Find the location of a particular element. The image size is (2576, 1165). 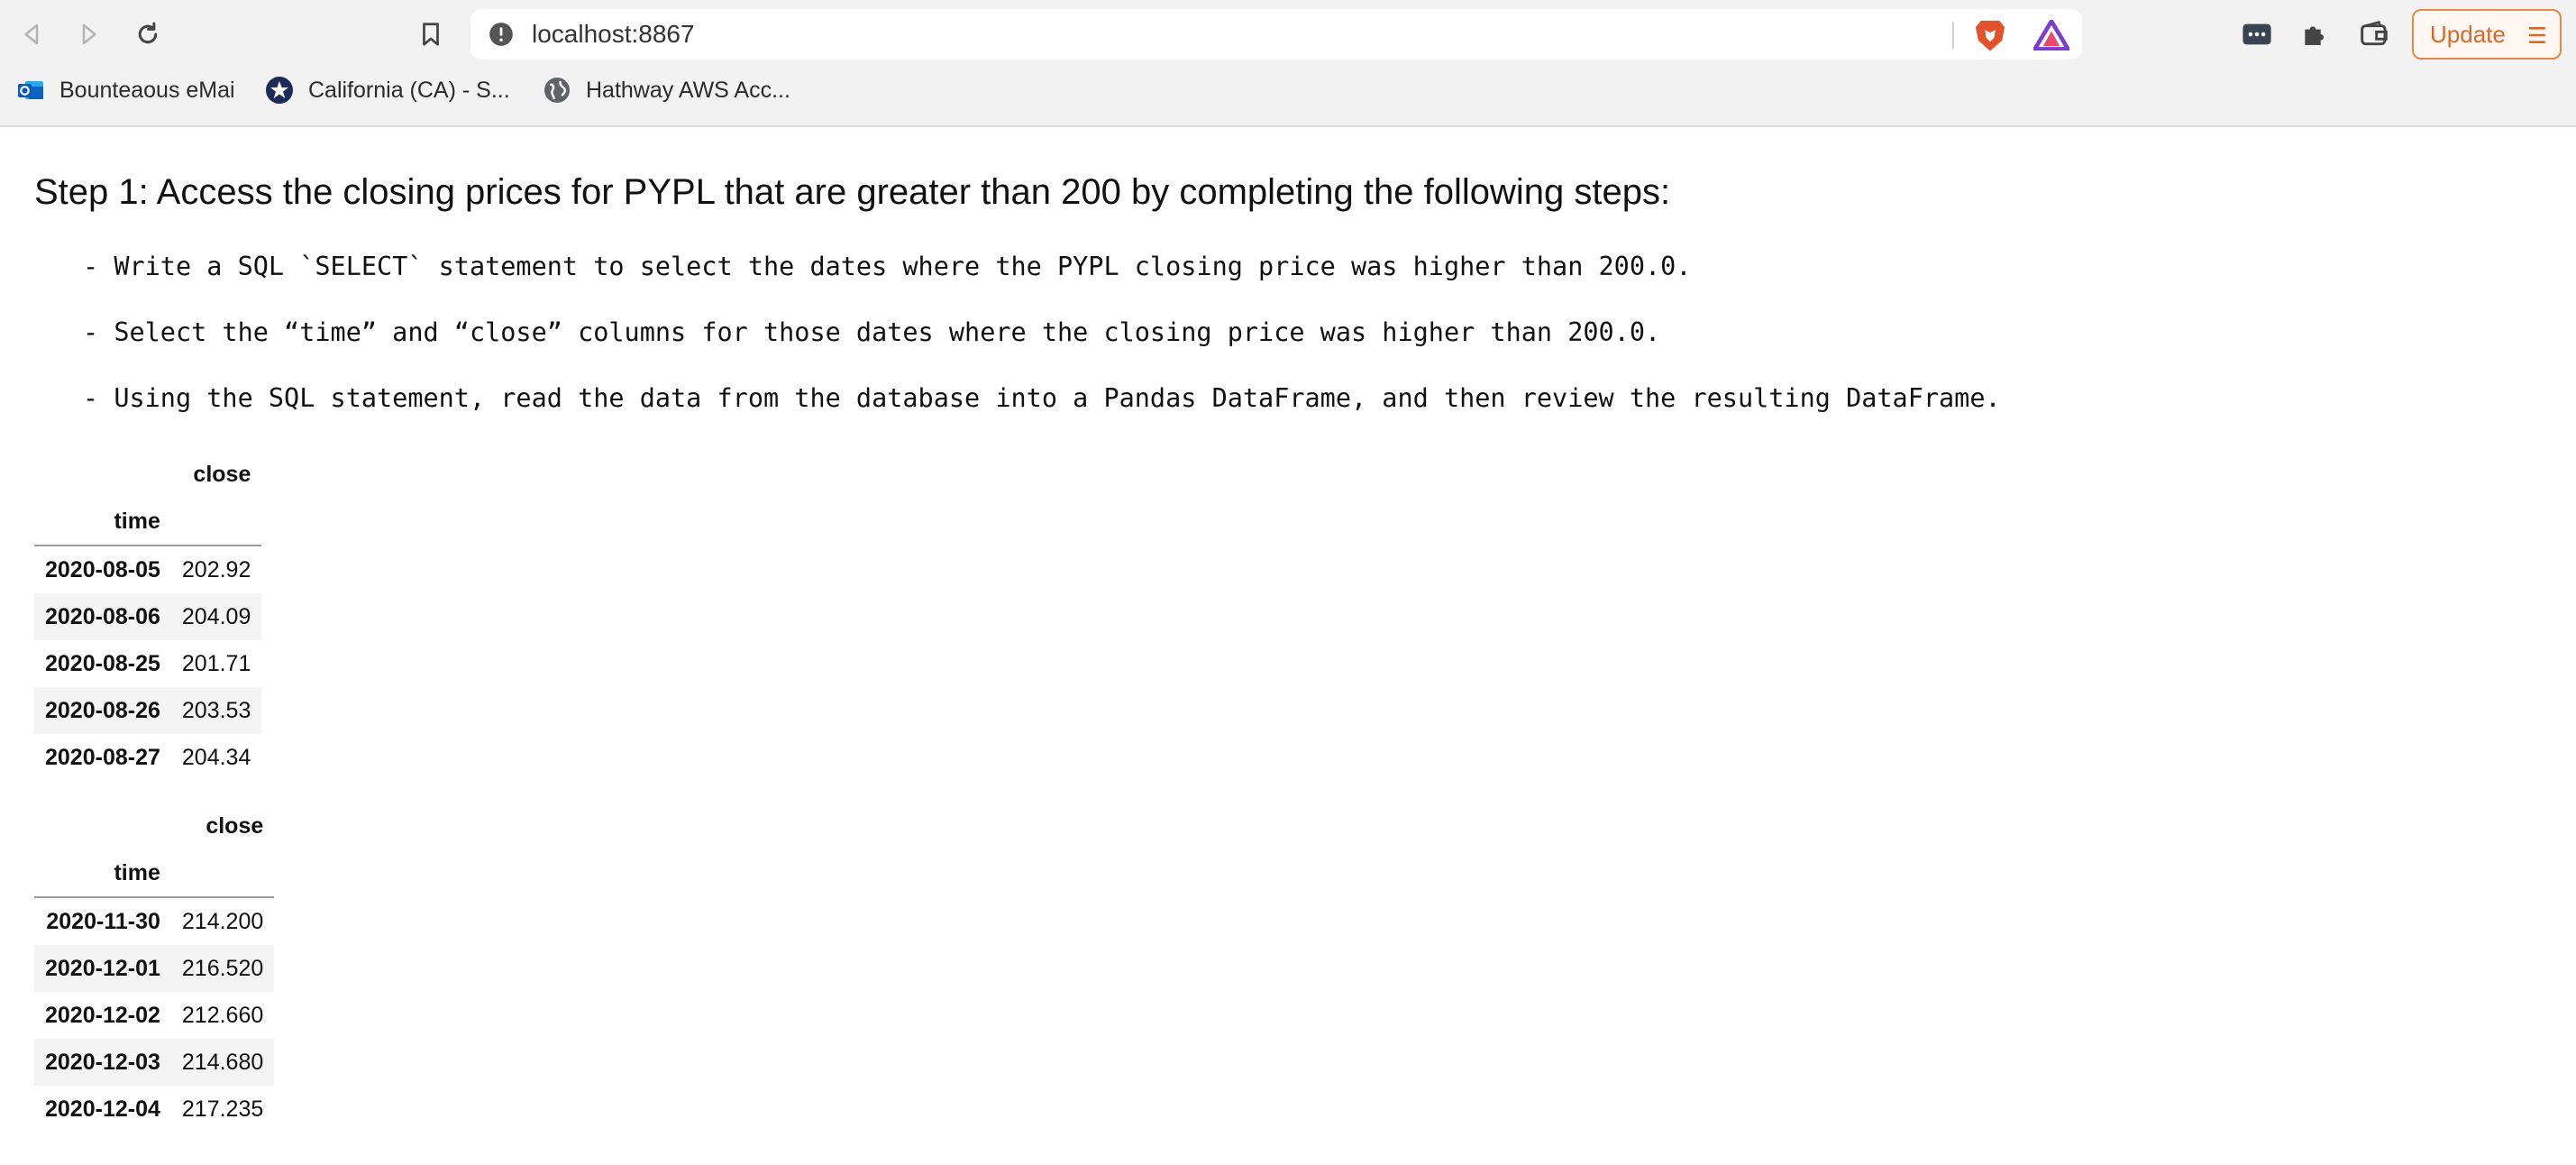

close-value: 214.200 is located at coordinates (222, 921).